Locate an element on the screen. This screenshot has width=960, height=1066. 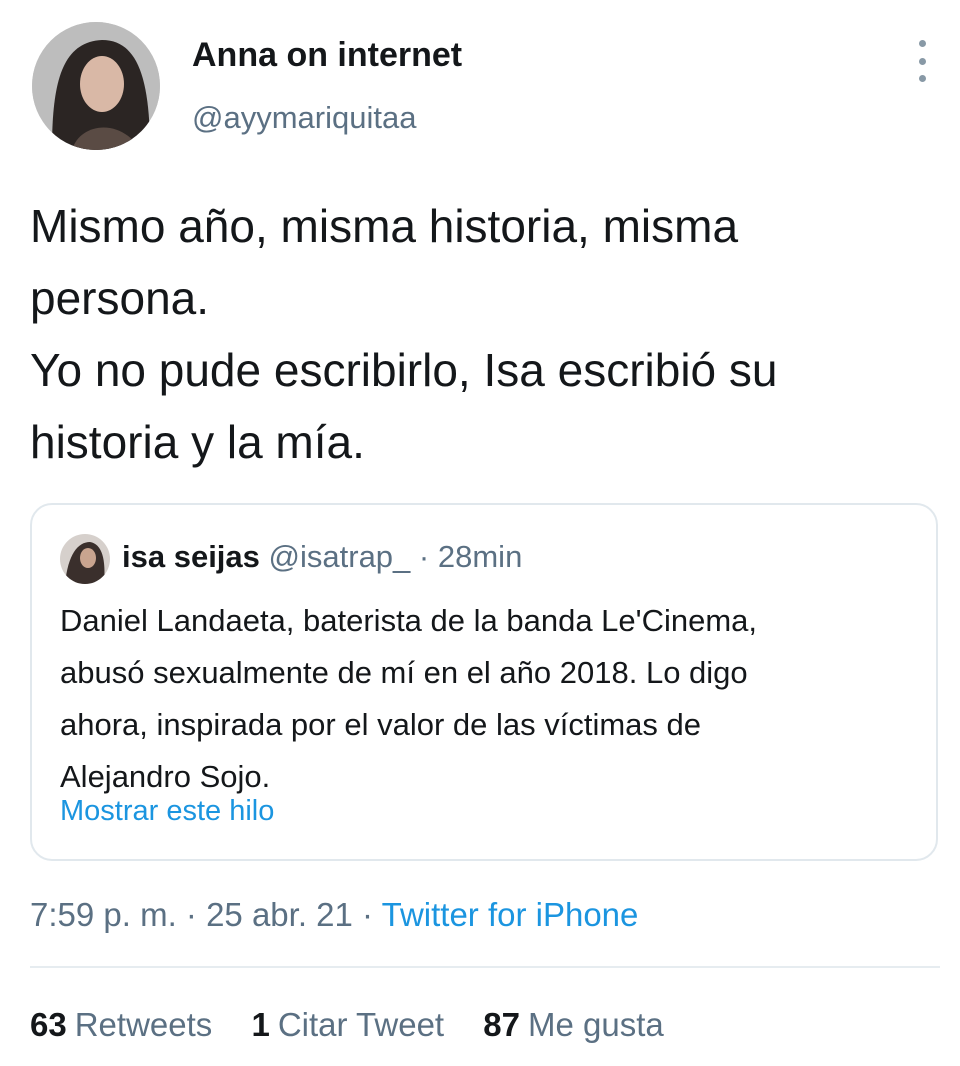
quote-tweets-stat: 1 Citar Tweet is located at coordinates (347, 1025).